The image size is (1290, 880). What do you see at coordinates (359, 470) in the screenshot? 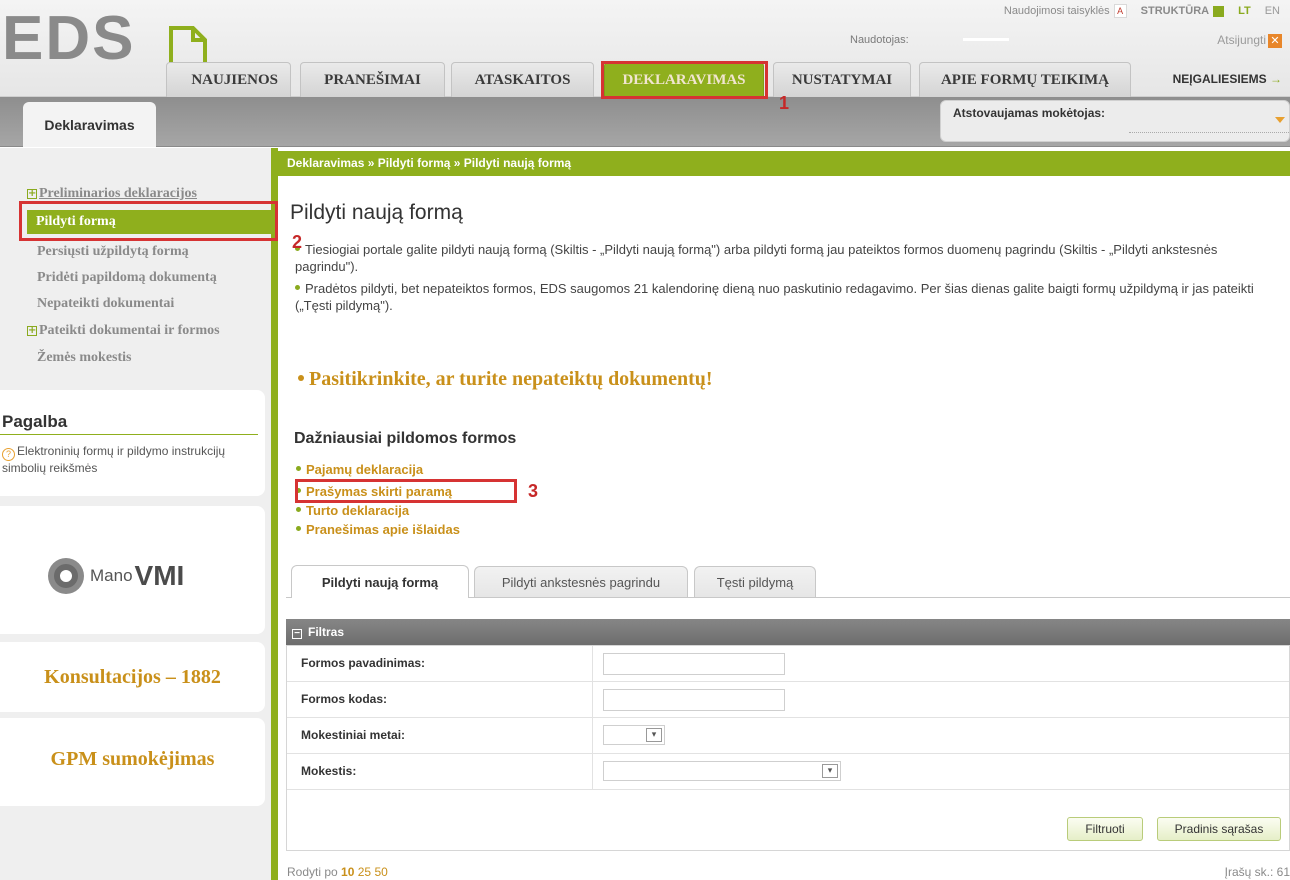
I see `frequent-form-pajamu: Pajamų deklaracija` at bounding box center [359, 470].